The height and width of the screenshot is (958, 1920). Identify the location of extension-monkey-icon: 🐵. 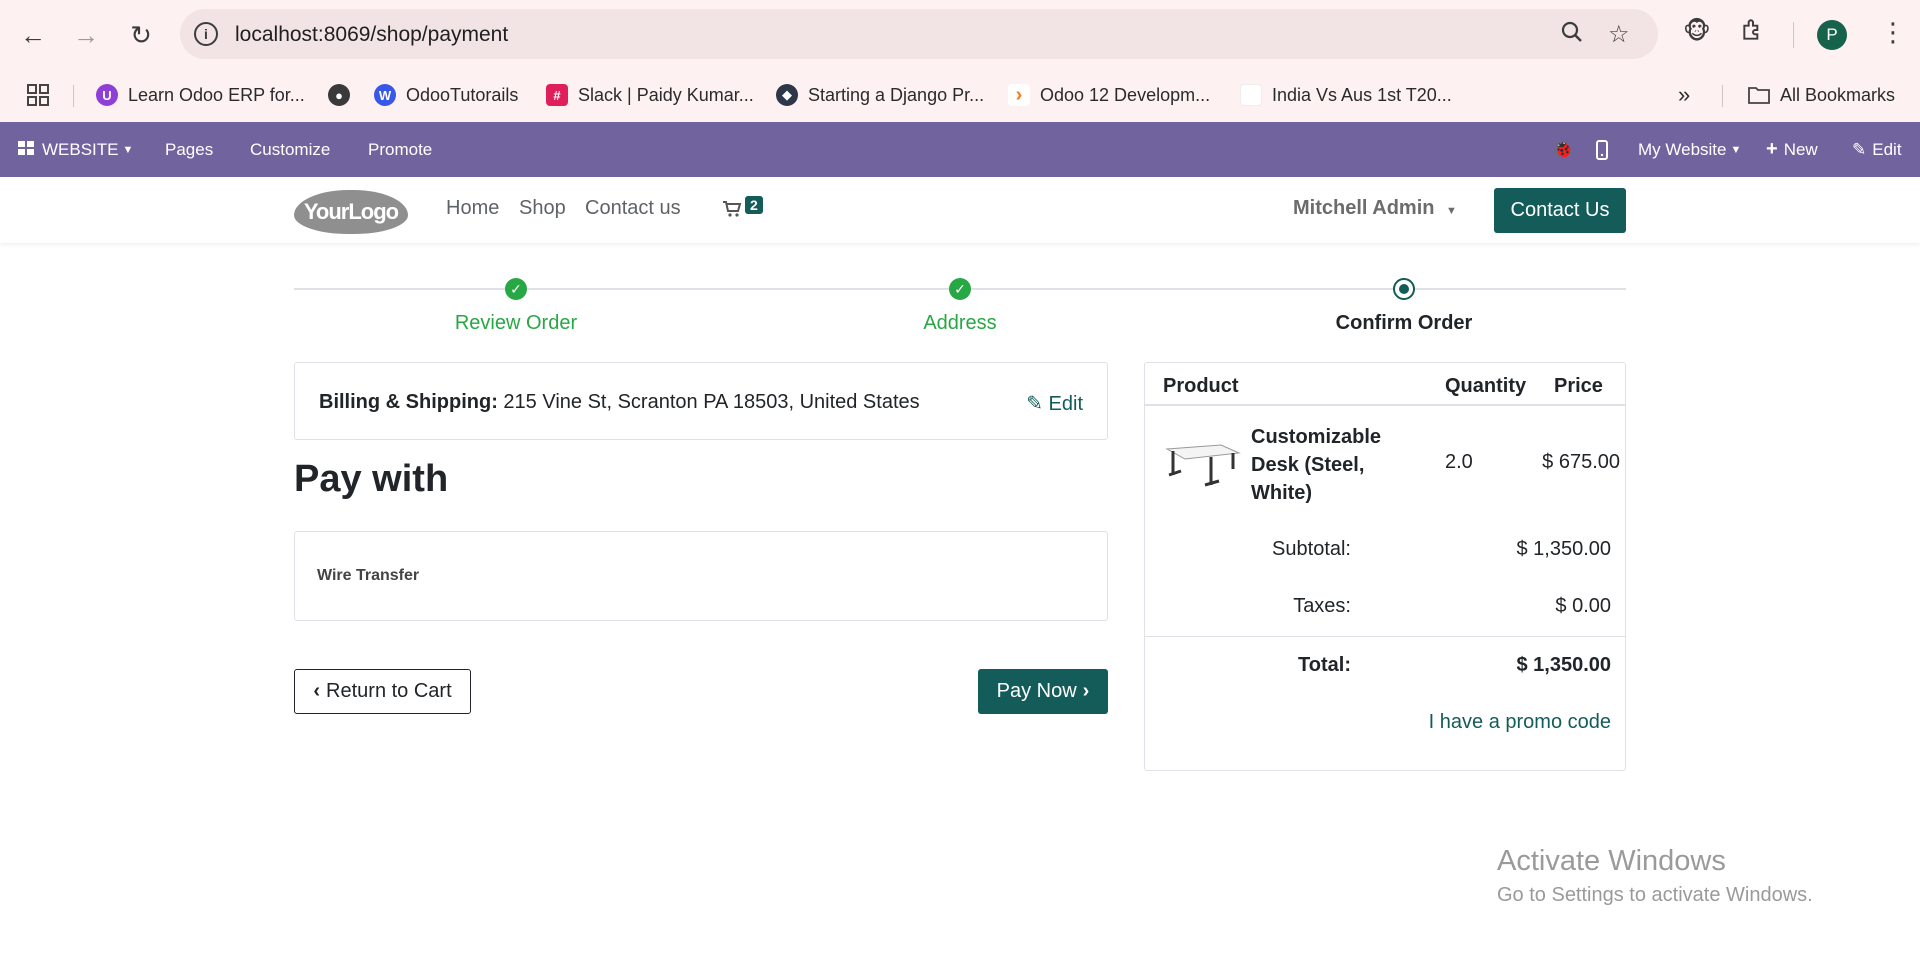
(1697, 31).